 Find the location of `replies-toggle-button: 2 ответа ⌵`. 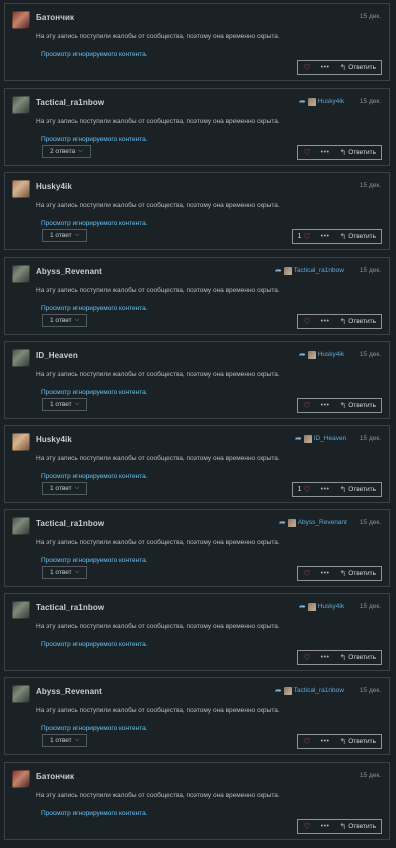

replies-toggle-button: 2 ответа ⌵ is located at coordinates (66, 151).